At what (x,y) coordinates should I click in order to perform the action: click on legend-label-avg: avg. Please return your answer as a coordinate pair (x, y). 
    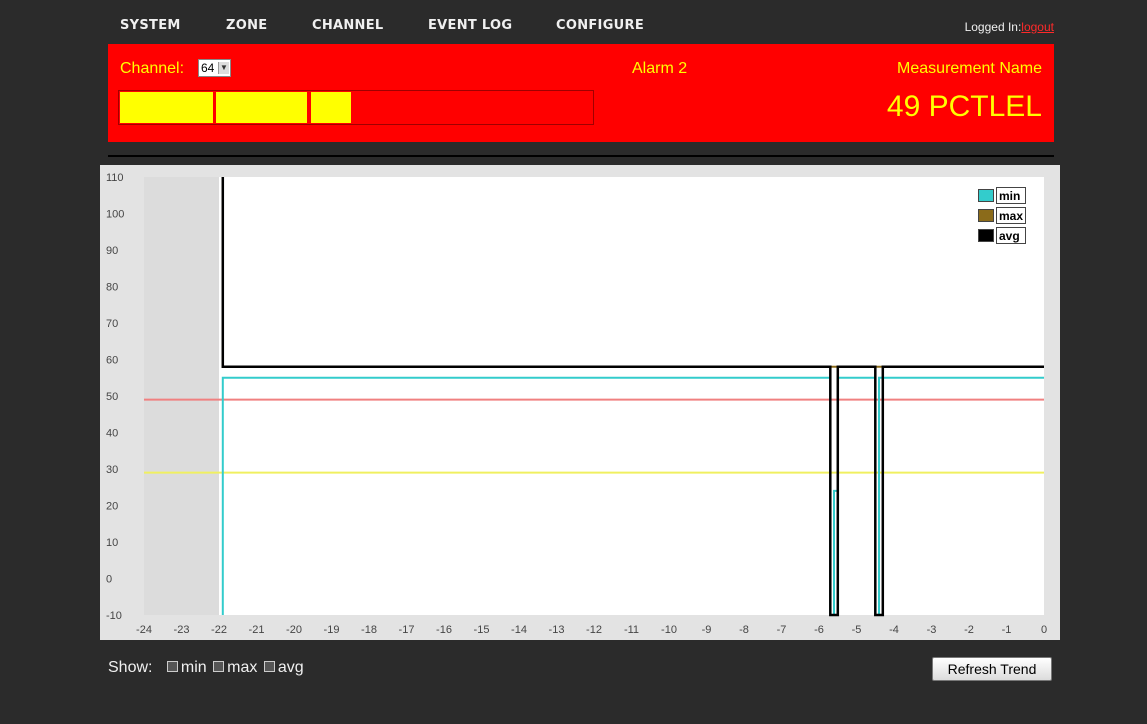
    Looking at the image, I should click on (1011, 235).